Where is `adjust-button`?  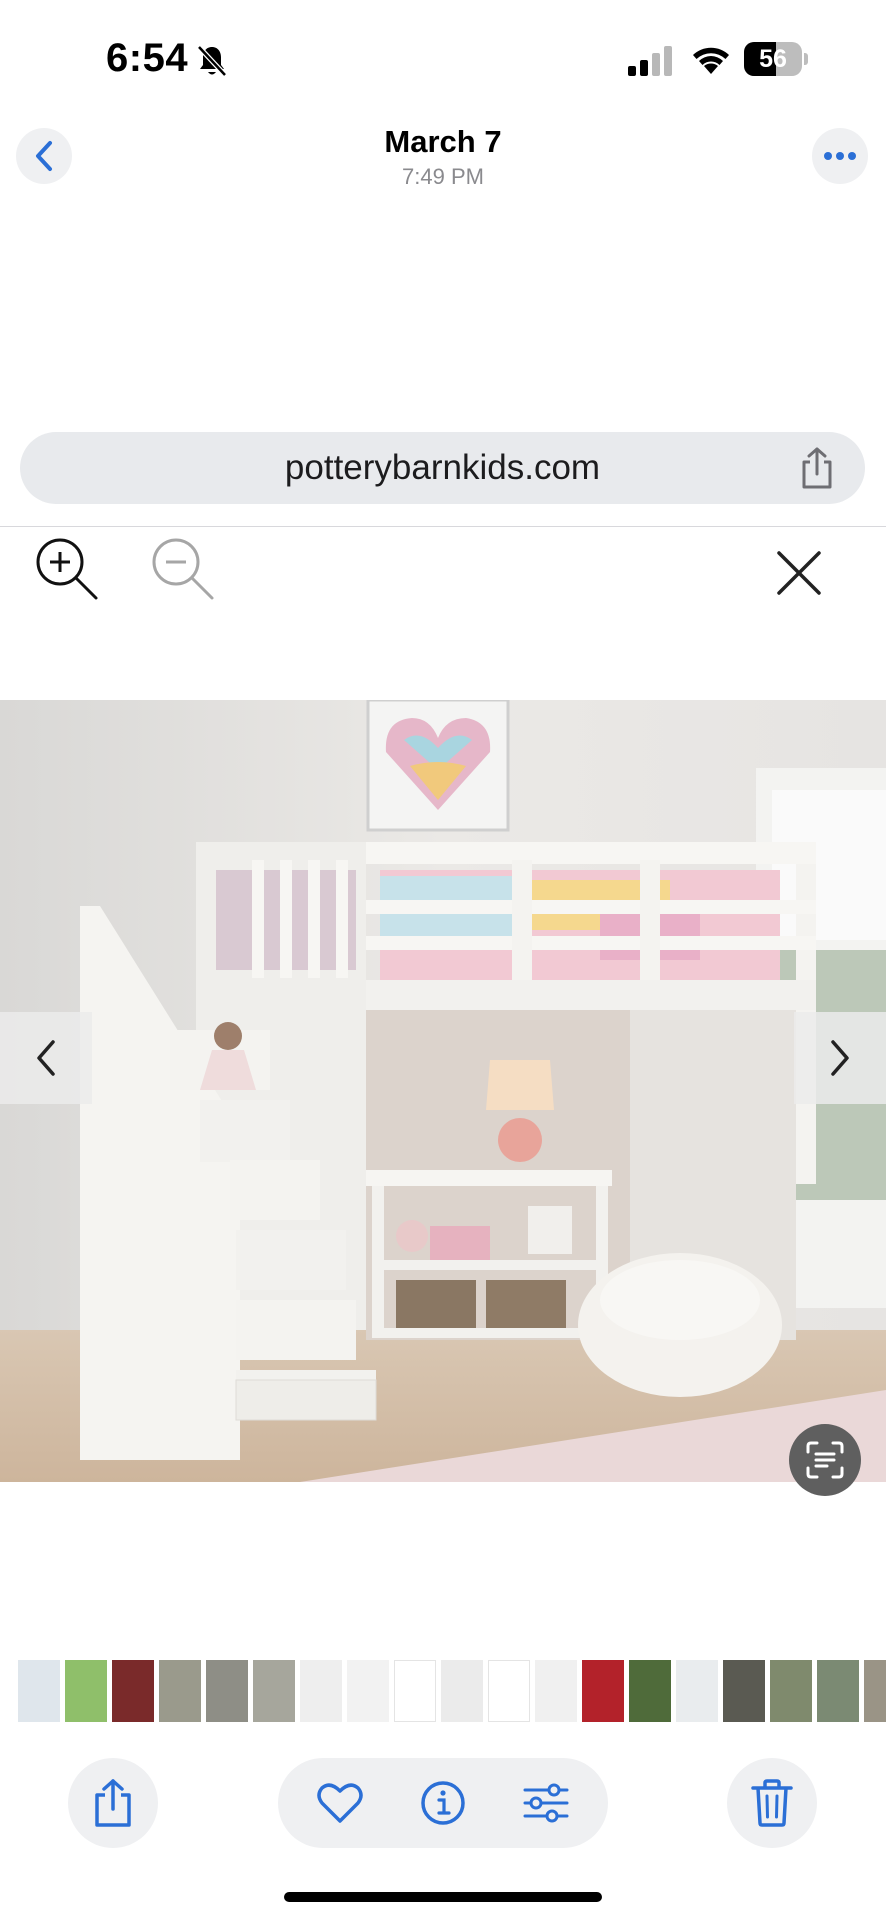 adjust-button is located at coordinates (546, 1803).